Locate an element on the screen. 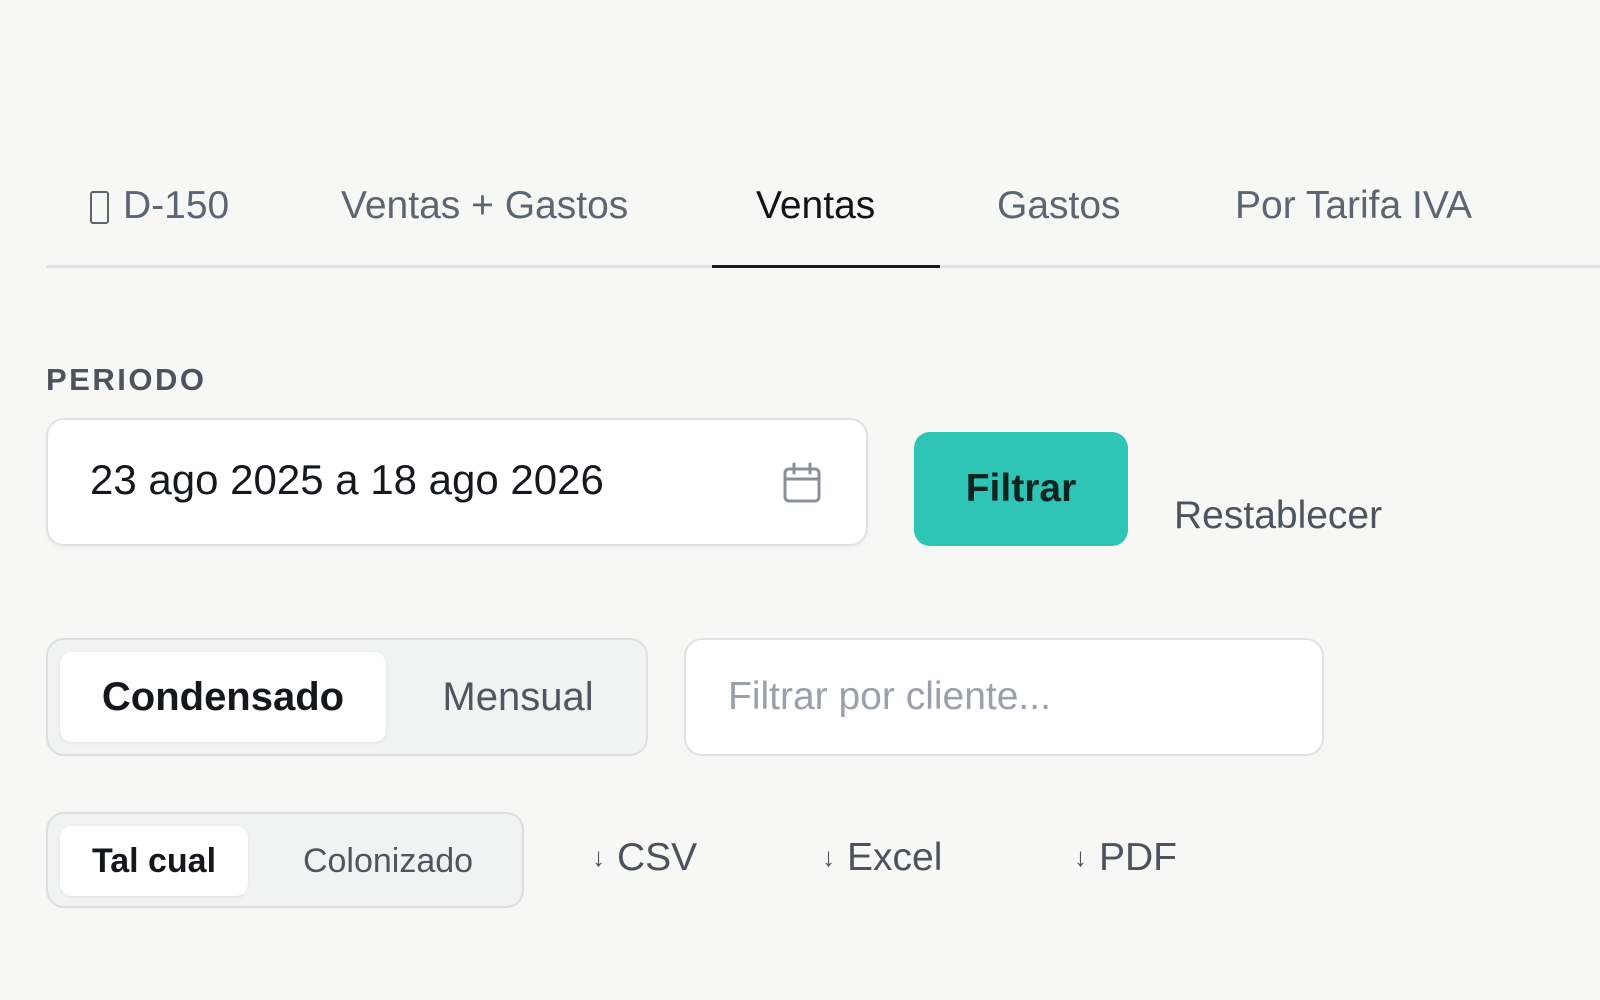 This screenshot has width=1600, height=1000. reset-link: Restablecer is located at coordinates (1278, 516).